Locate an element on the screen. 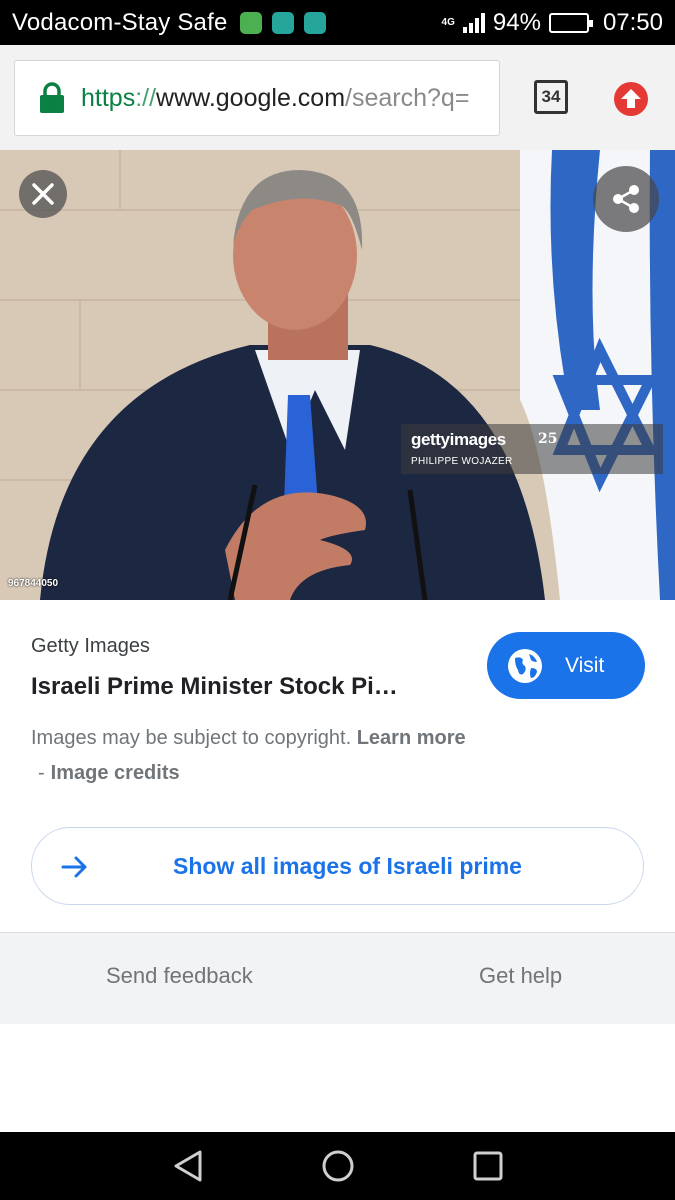 The image size is (675, 1200). source-name: Getty Images is located at coordinates (90, 646).